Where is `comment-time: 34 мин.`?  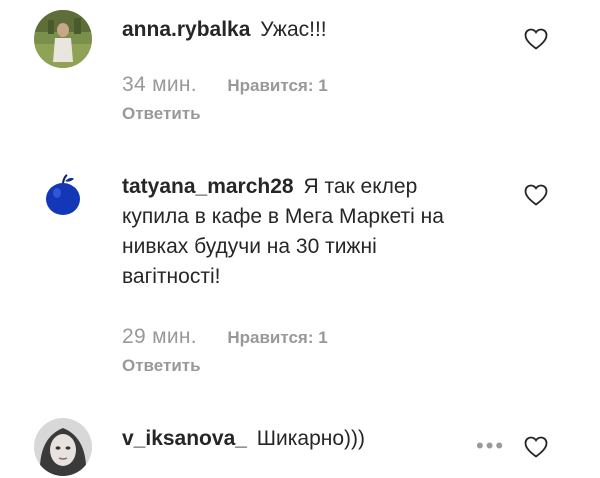
comment-time: 34 мин. is located at coordinates (159, 85).